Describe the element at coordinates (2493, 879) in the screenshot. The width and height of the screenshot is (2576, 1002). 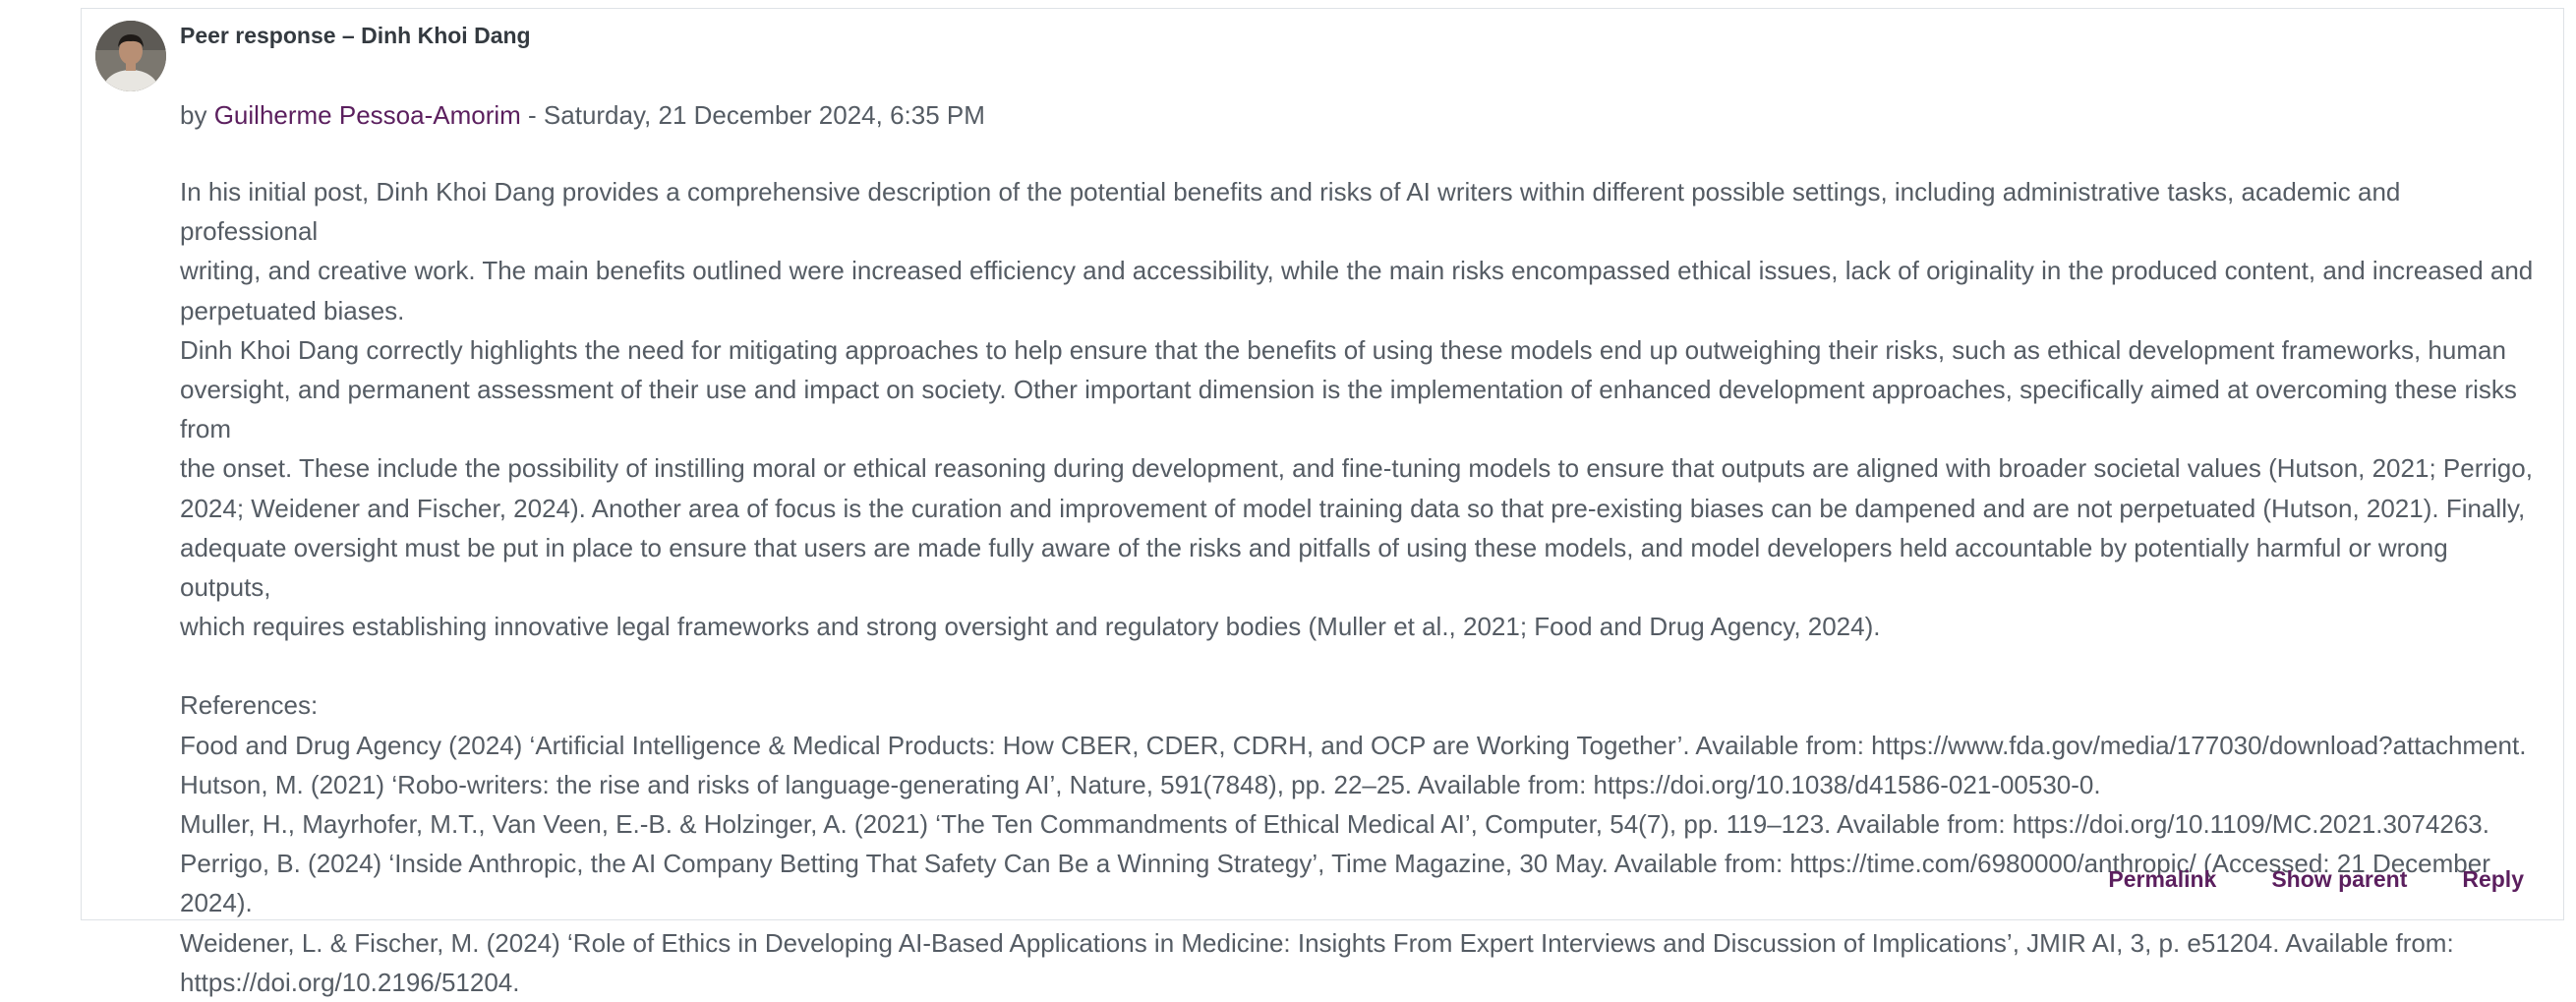
I see `reply-link: Reply` at that location.